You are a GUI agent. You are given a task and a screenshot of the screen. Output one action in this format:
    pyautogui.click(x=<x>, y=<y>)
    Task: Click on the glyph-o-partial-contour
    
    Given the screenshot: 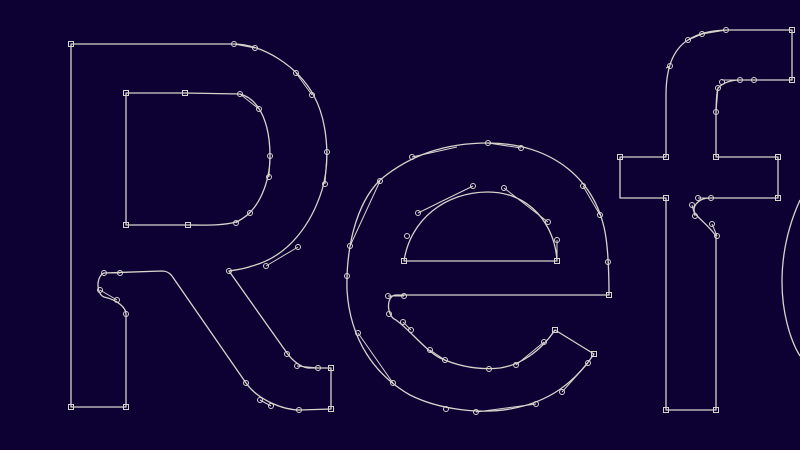 What is the action you would take?
    pyautogui.click(x=790, y=278)
    